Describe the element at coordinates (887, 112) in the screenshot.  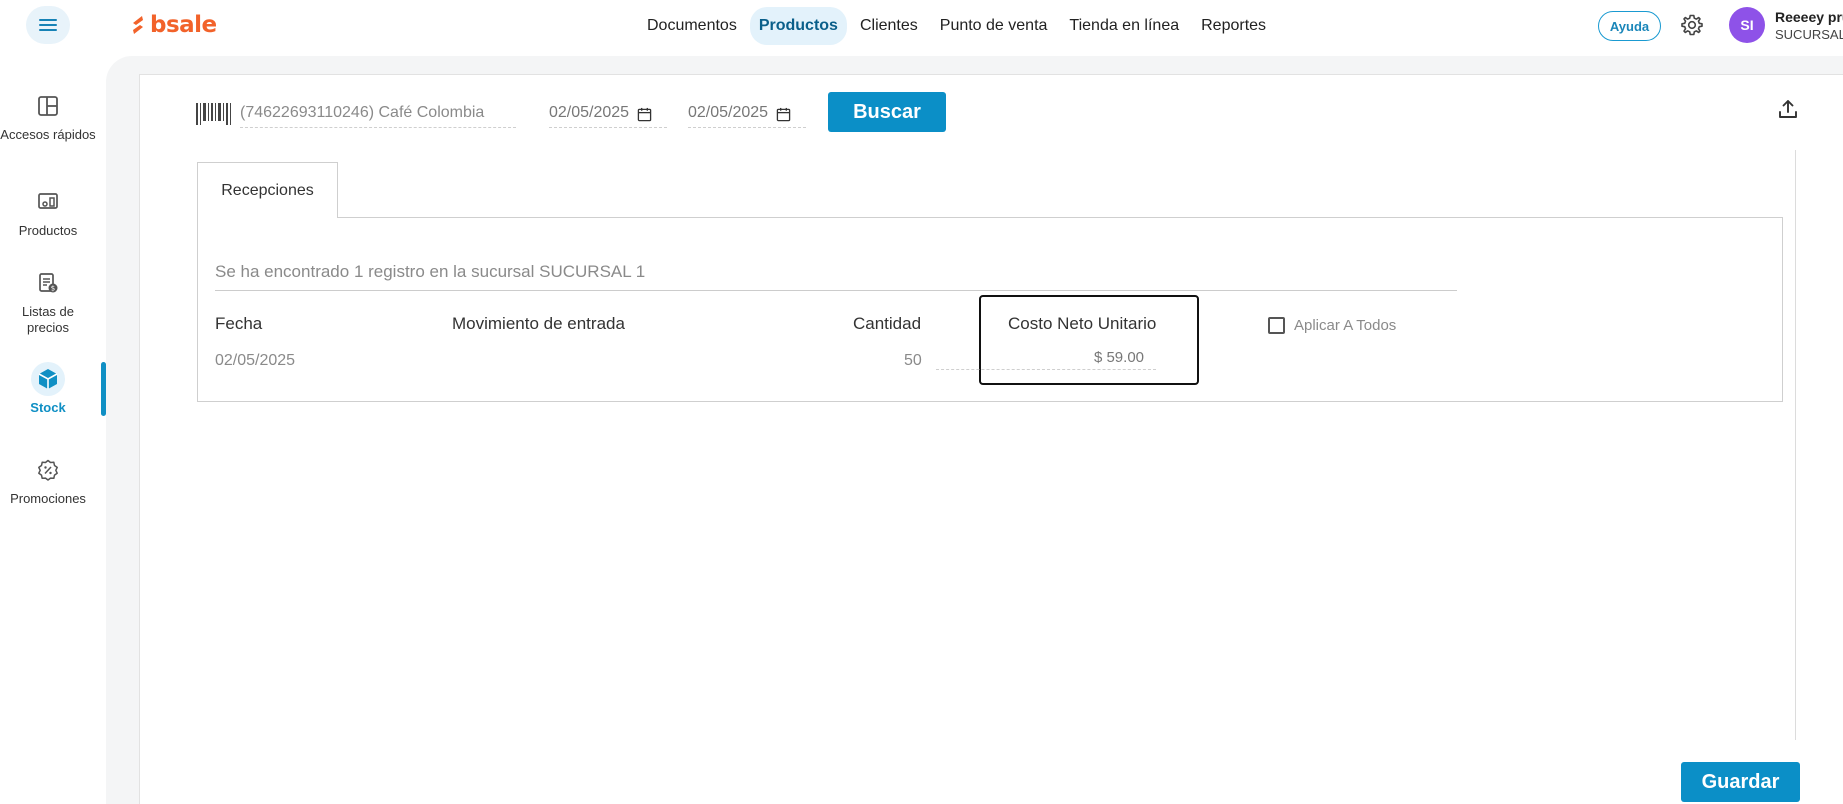
I see `search-button: Buscar` at that location.